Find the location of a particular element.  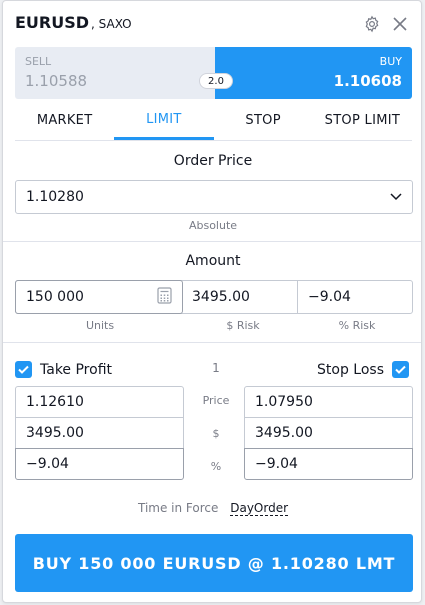

percent-row-label: % is located at coordinates (216, 466).